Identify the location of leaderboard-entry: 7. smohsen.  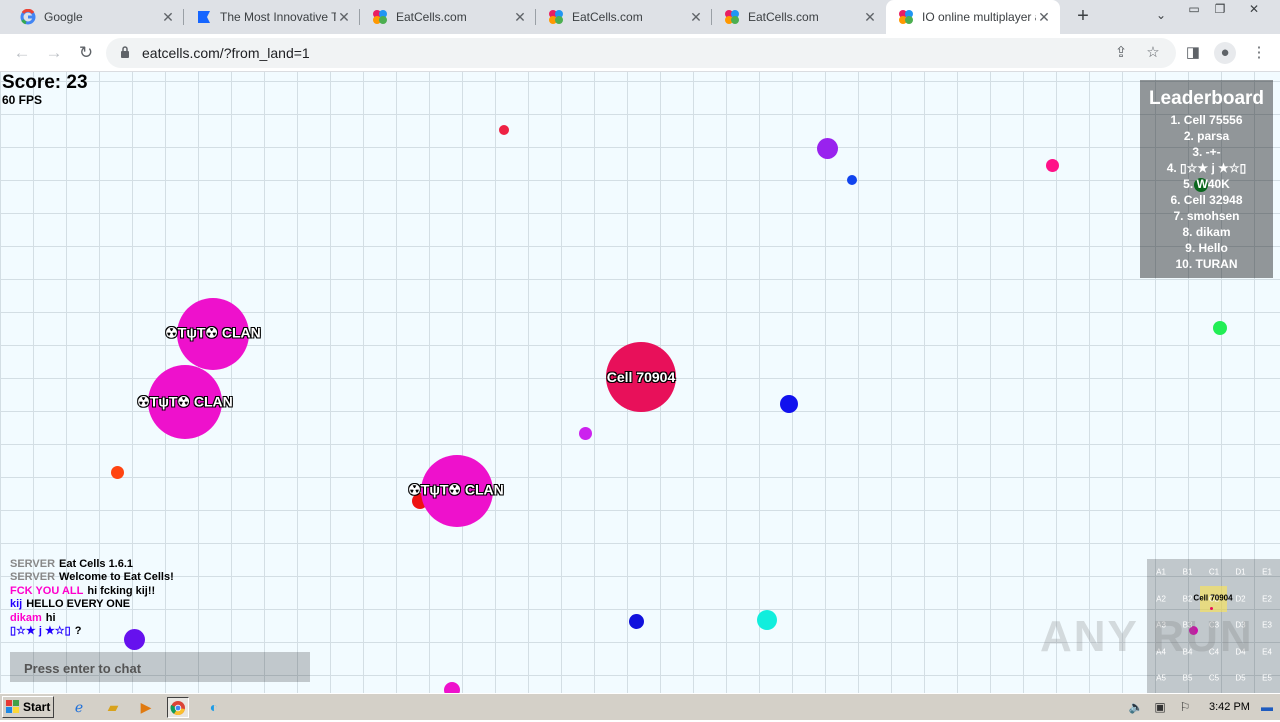
(1206, 216).